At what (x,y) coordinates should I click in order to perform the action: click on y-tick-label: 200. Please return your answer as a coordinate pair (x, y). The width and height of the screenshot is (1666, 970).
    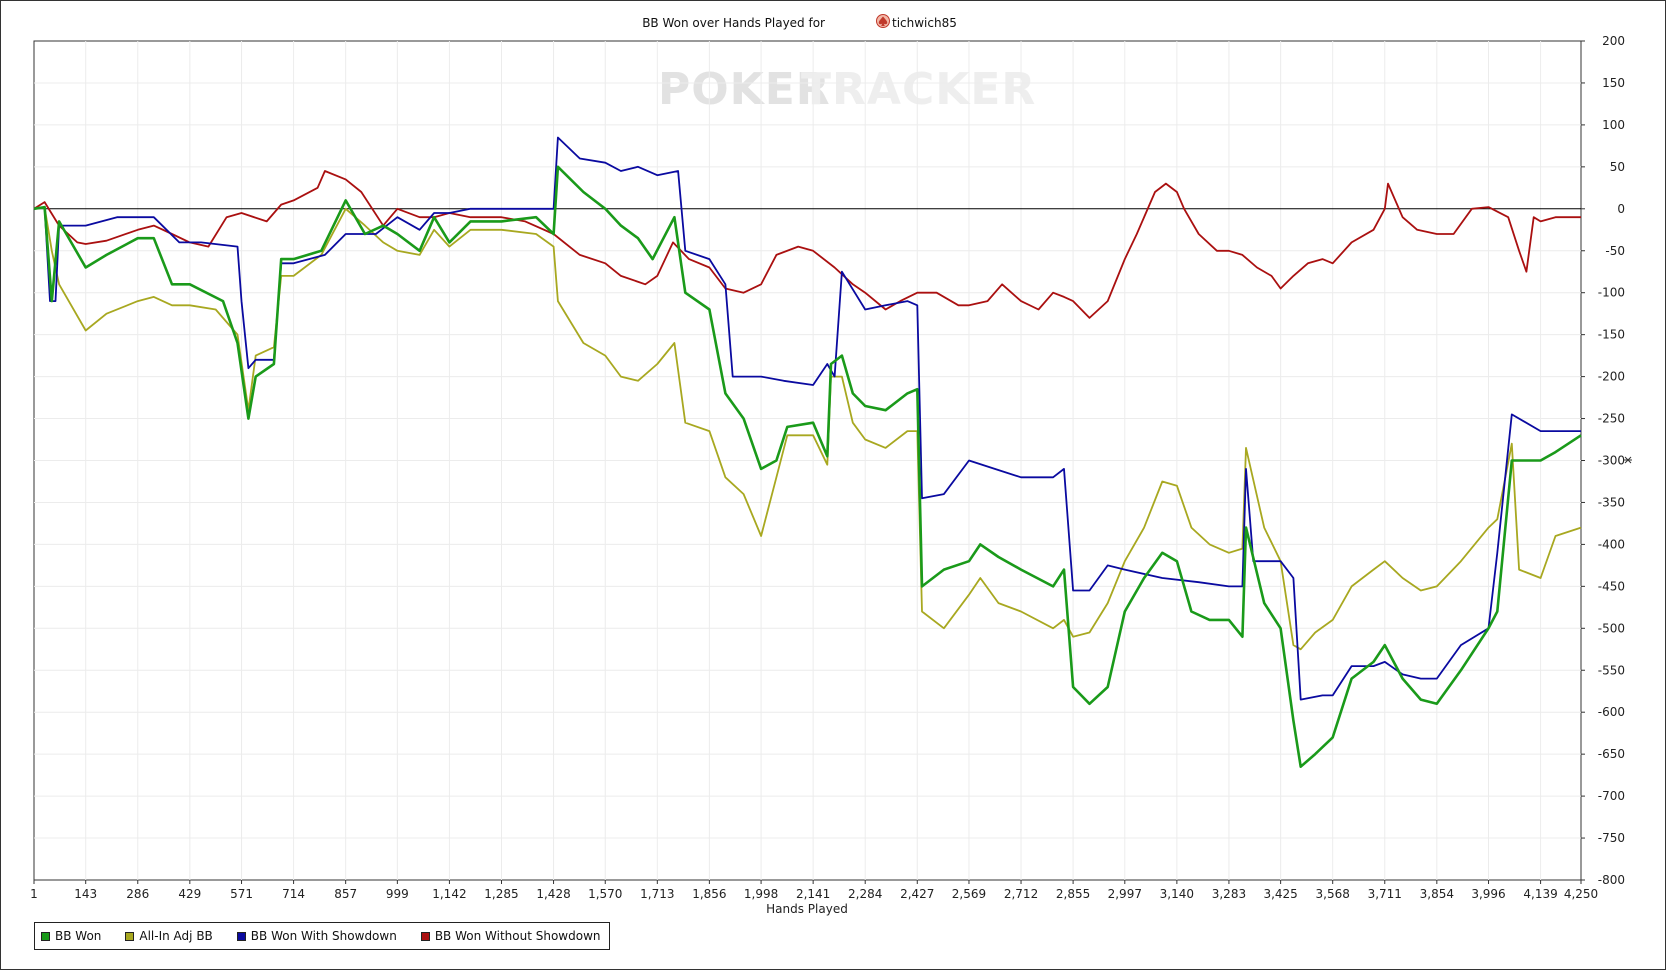
    Looking at the image, I should click on (1613, 41).